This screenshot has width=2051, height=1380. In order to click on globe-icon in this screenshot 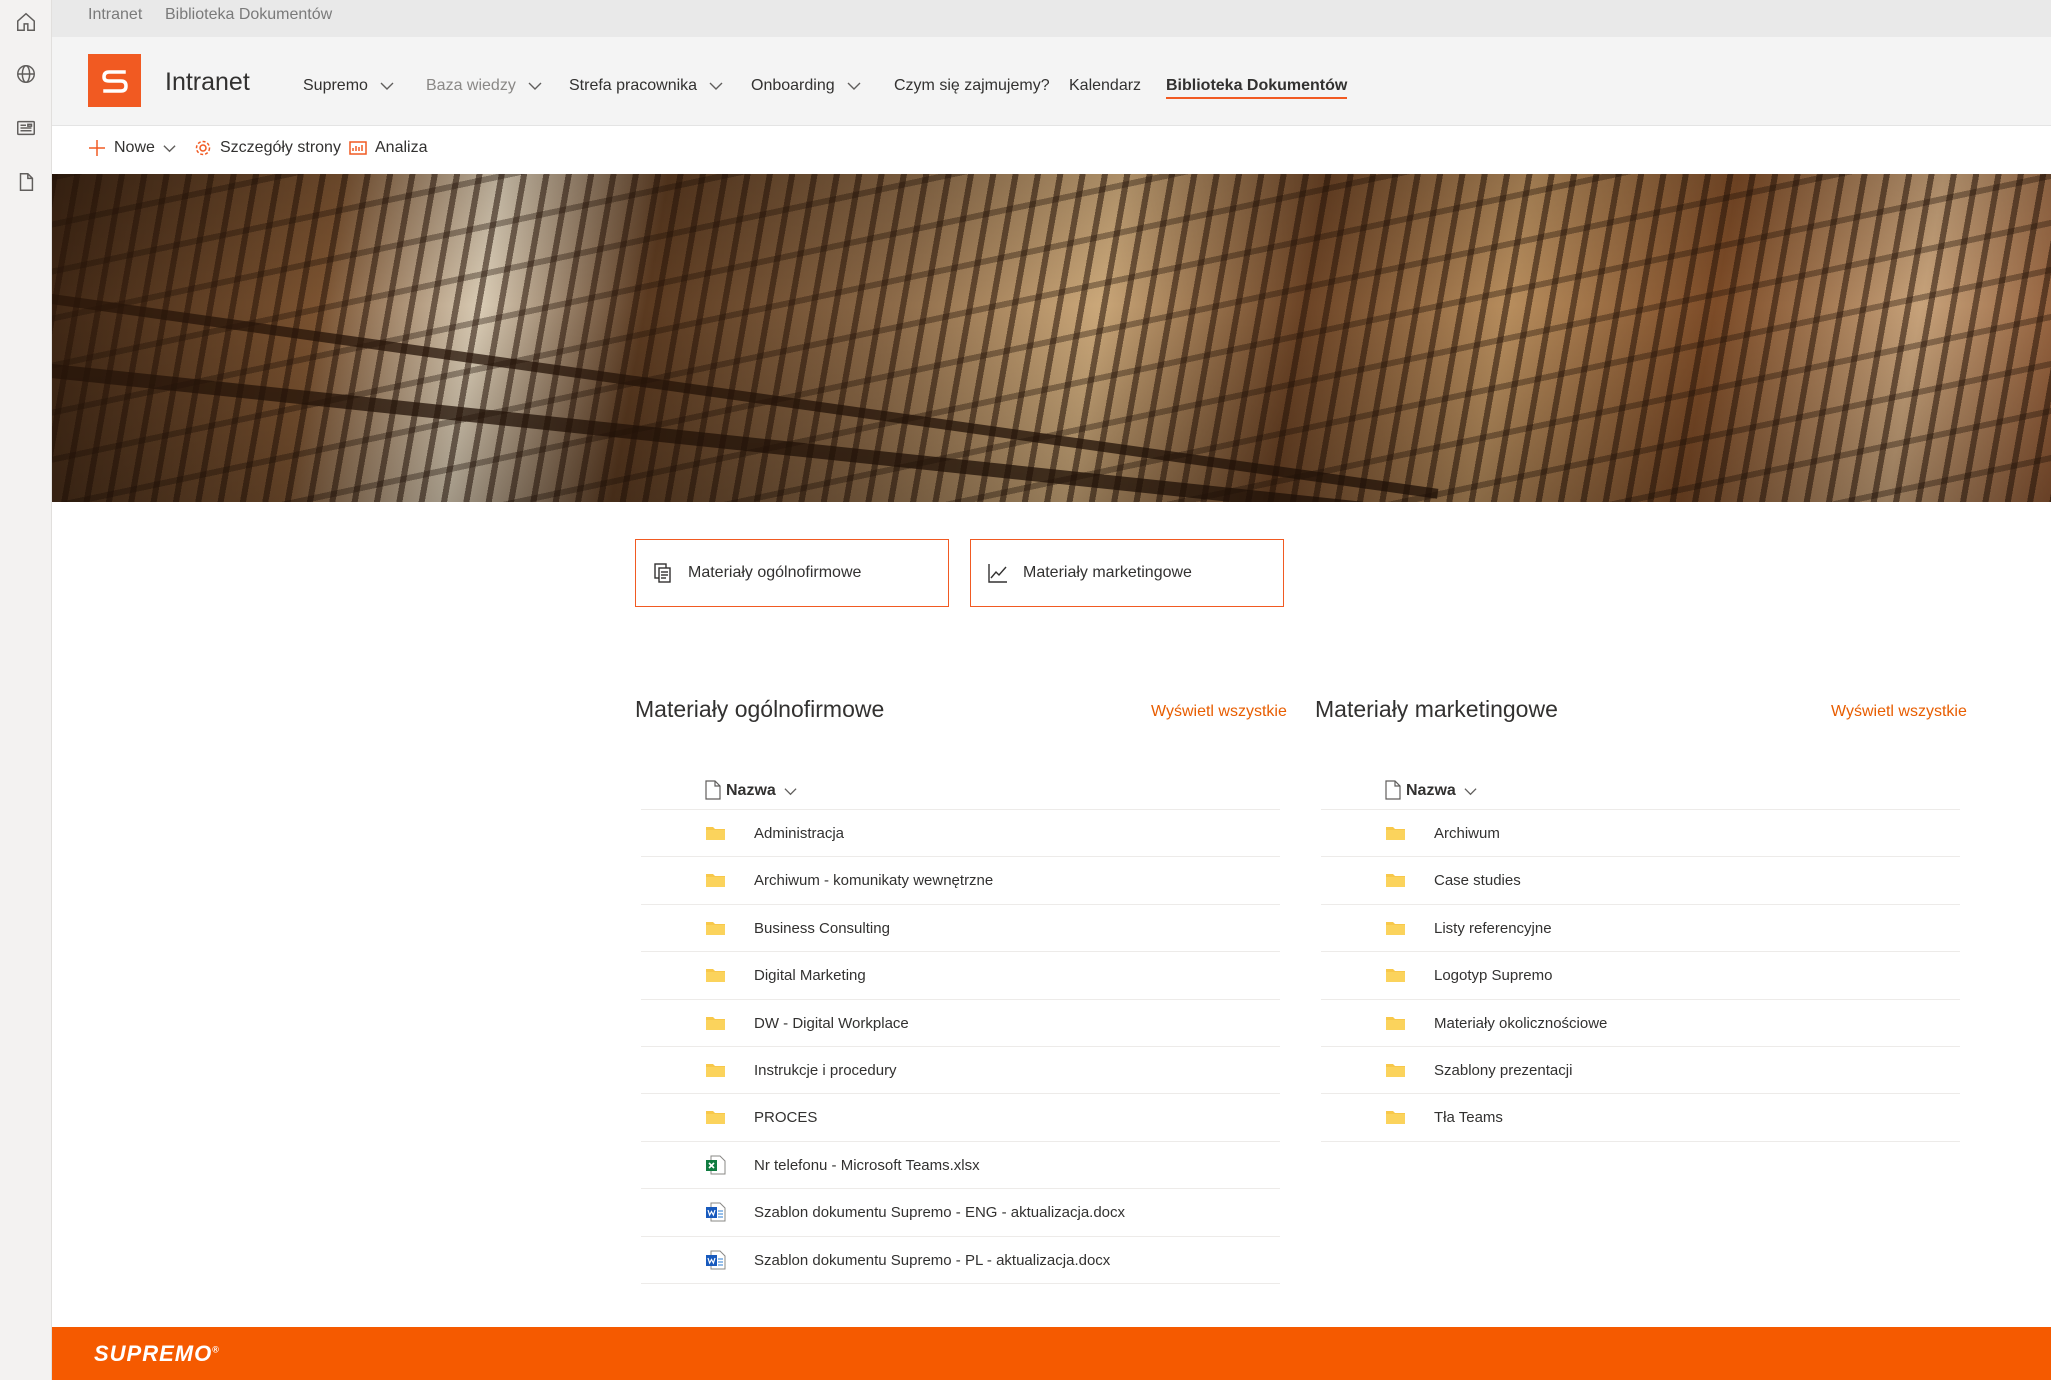, I will do `click(26, 74)`.